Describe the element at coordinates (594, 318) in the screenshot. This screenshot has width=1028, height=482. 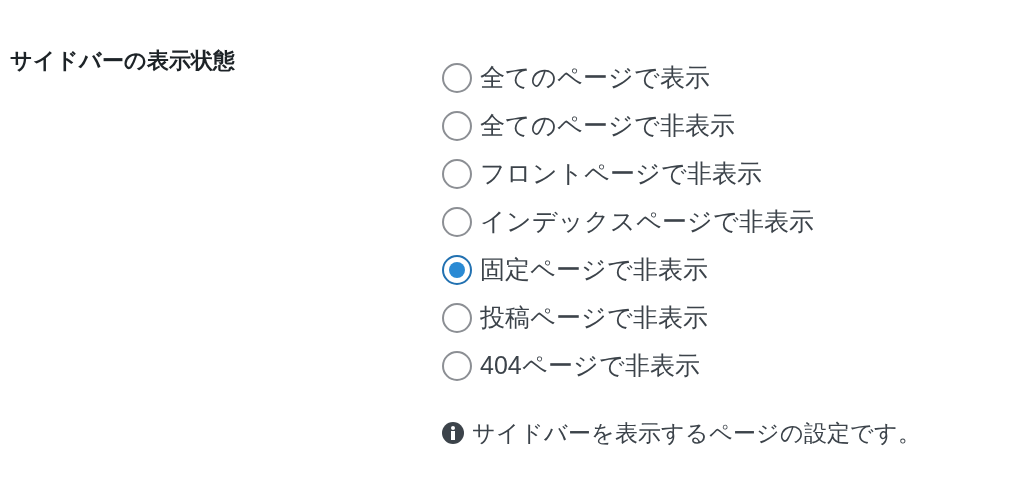
I see `option-label: 投稿ページで非表示` at that location.